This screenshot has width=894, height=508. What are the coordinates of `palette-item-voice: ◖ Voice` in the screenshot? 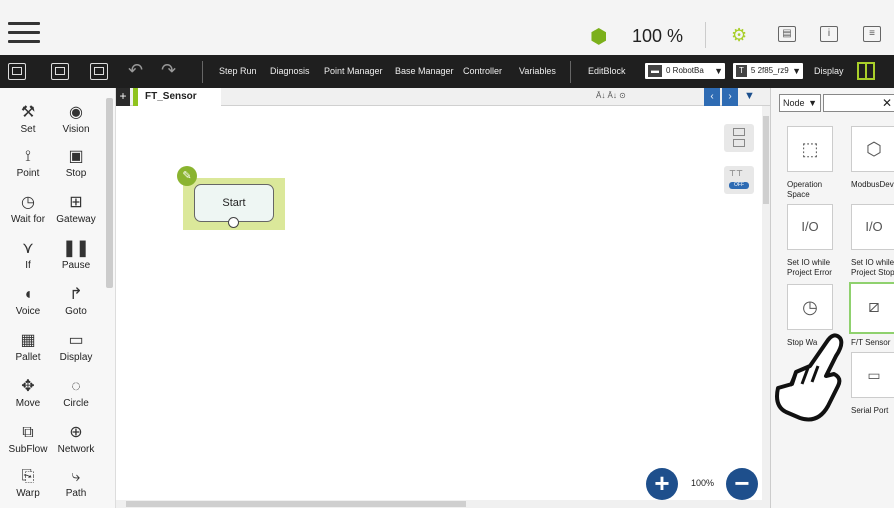 It's located at (28, 300).